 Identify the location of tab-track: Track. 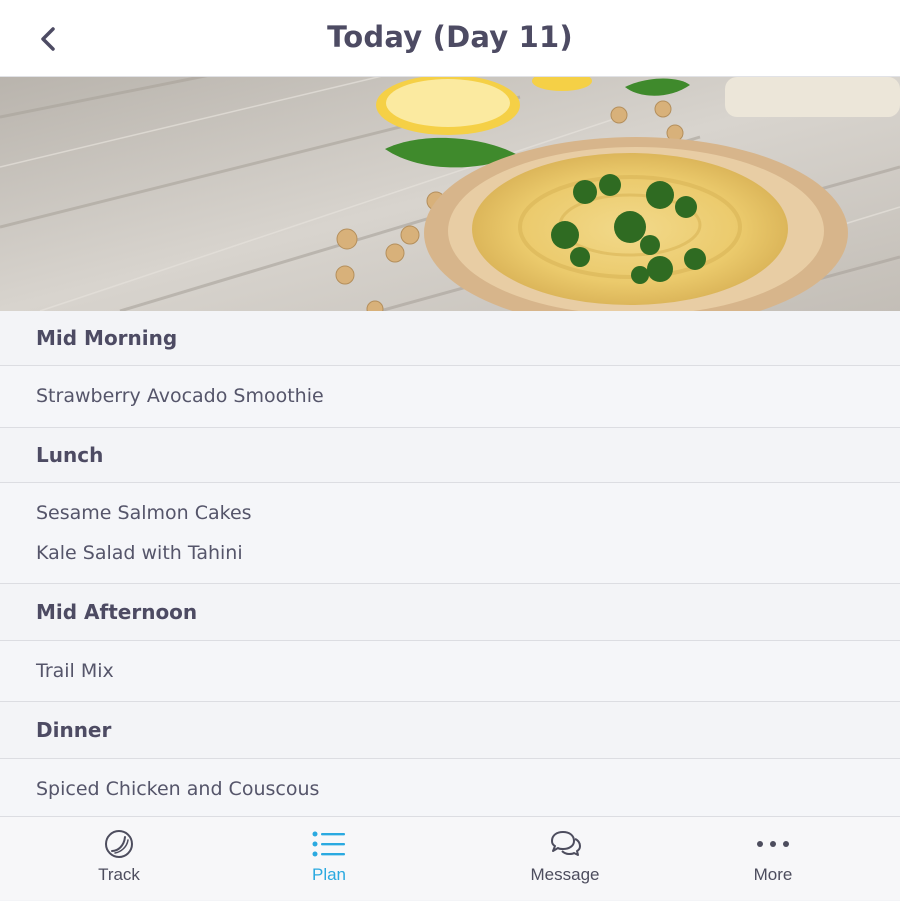
(119, 859).